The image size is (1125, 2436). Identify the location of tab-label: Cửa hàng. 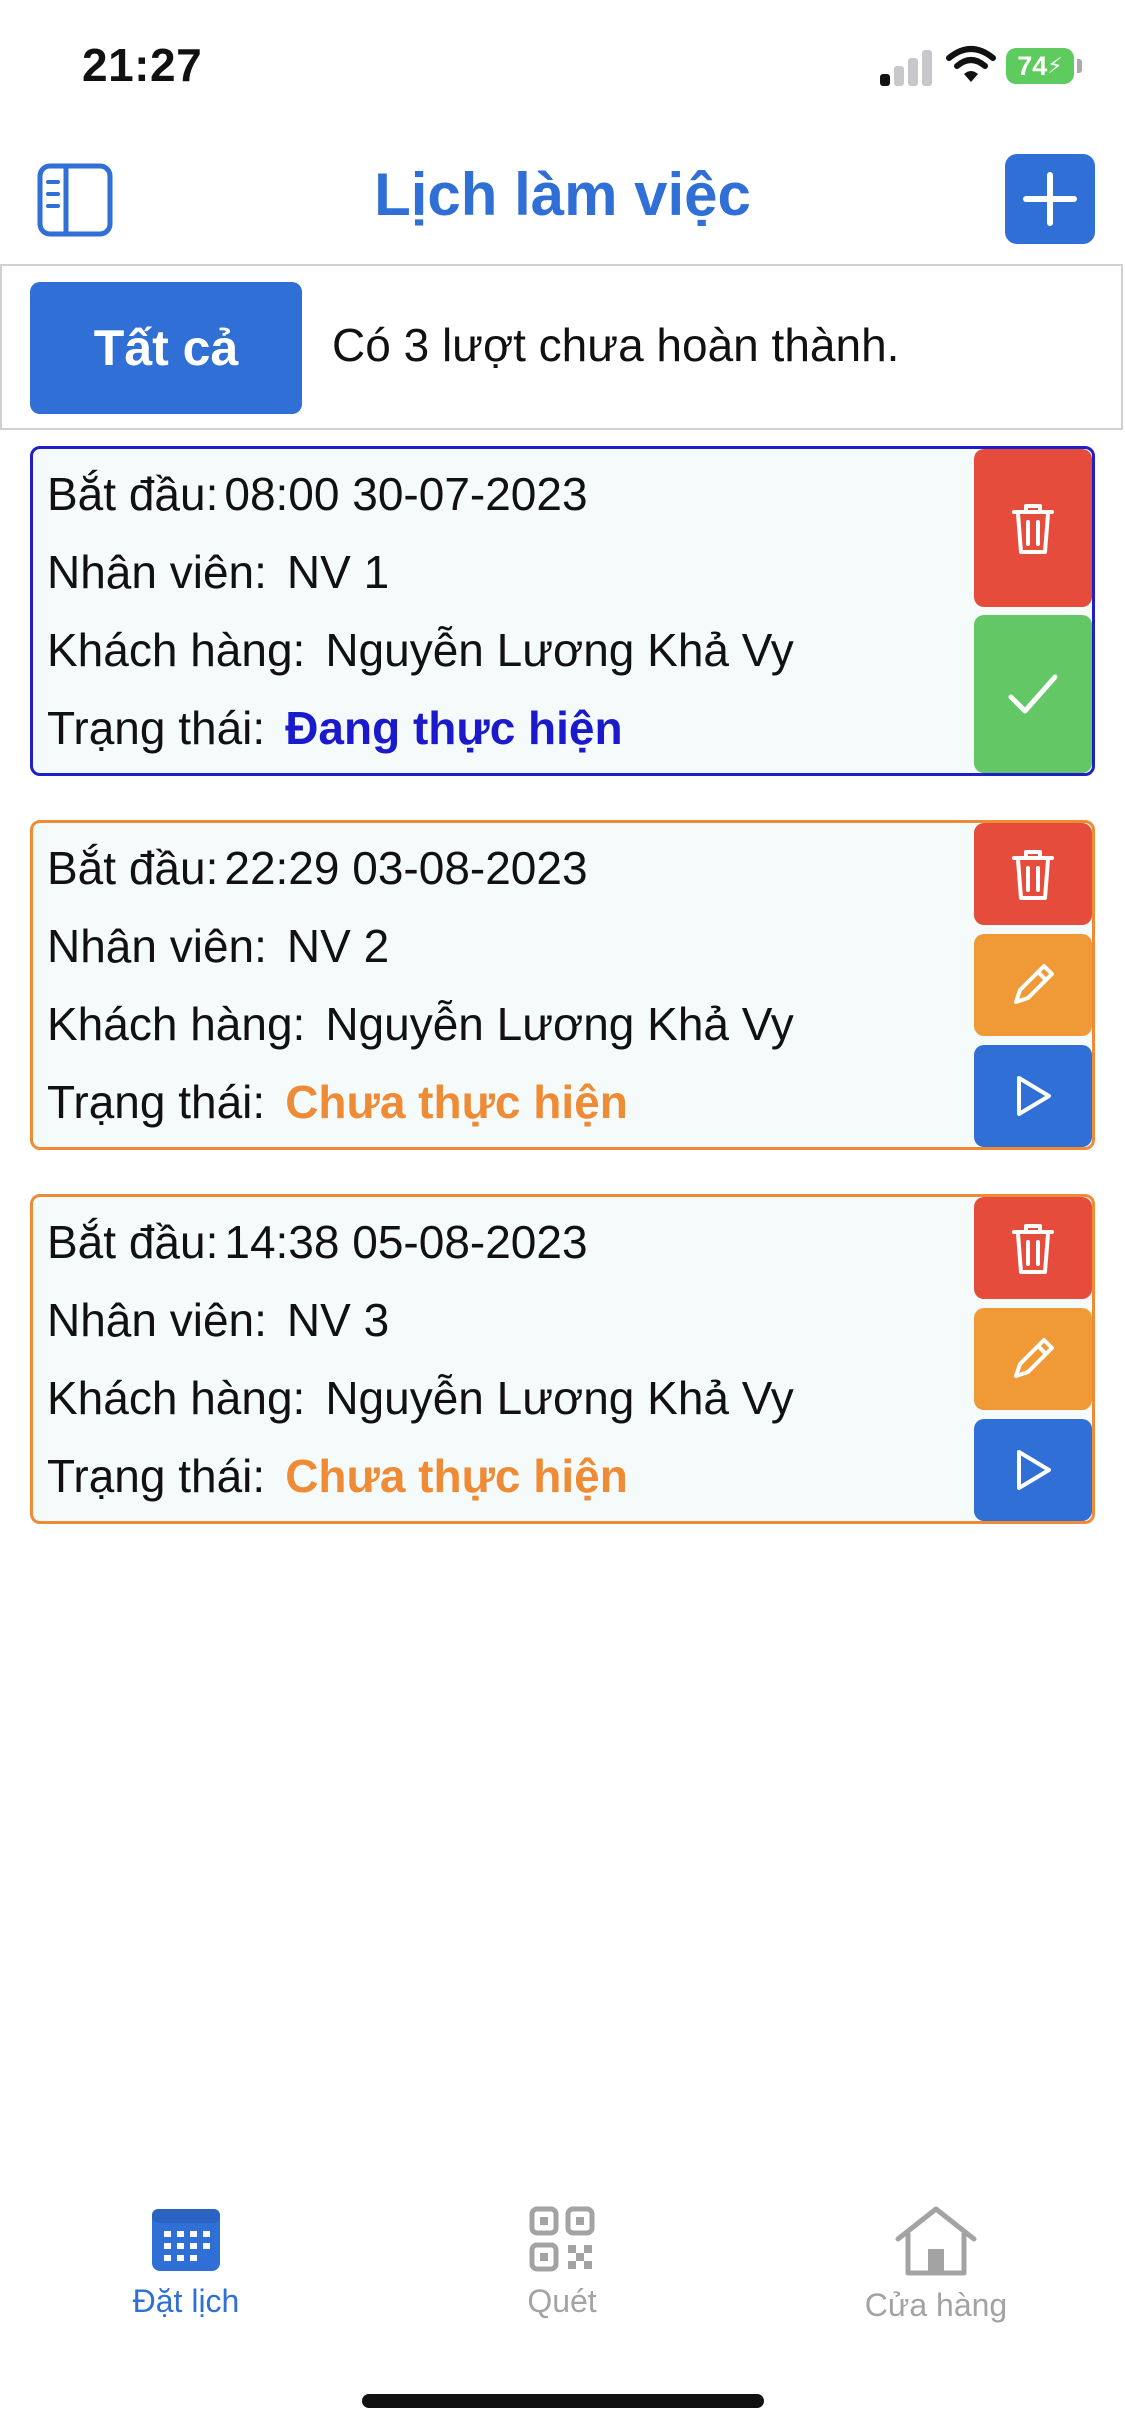
(936, 2305).